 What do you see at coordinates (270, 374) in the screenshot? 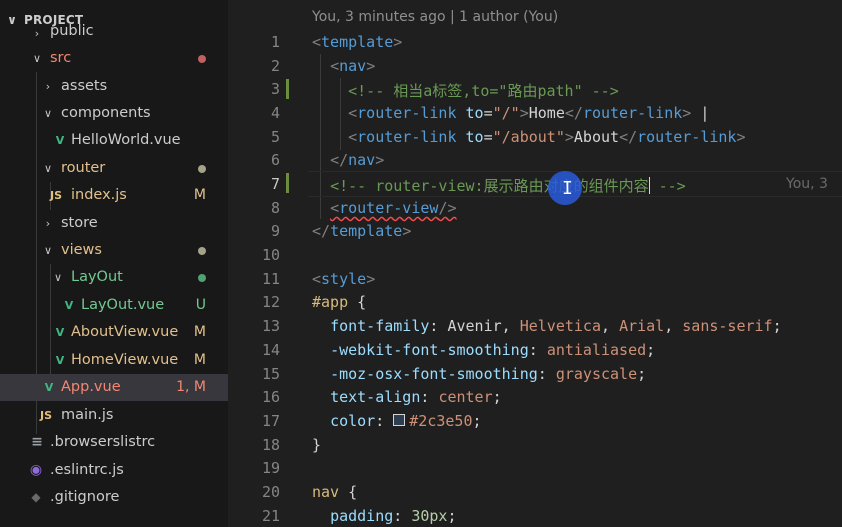
I see `line-number: 15` at bounding box center [270, 374].